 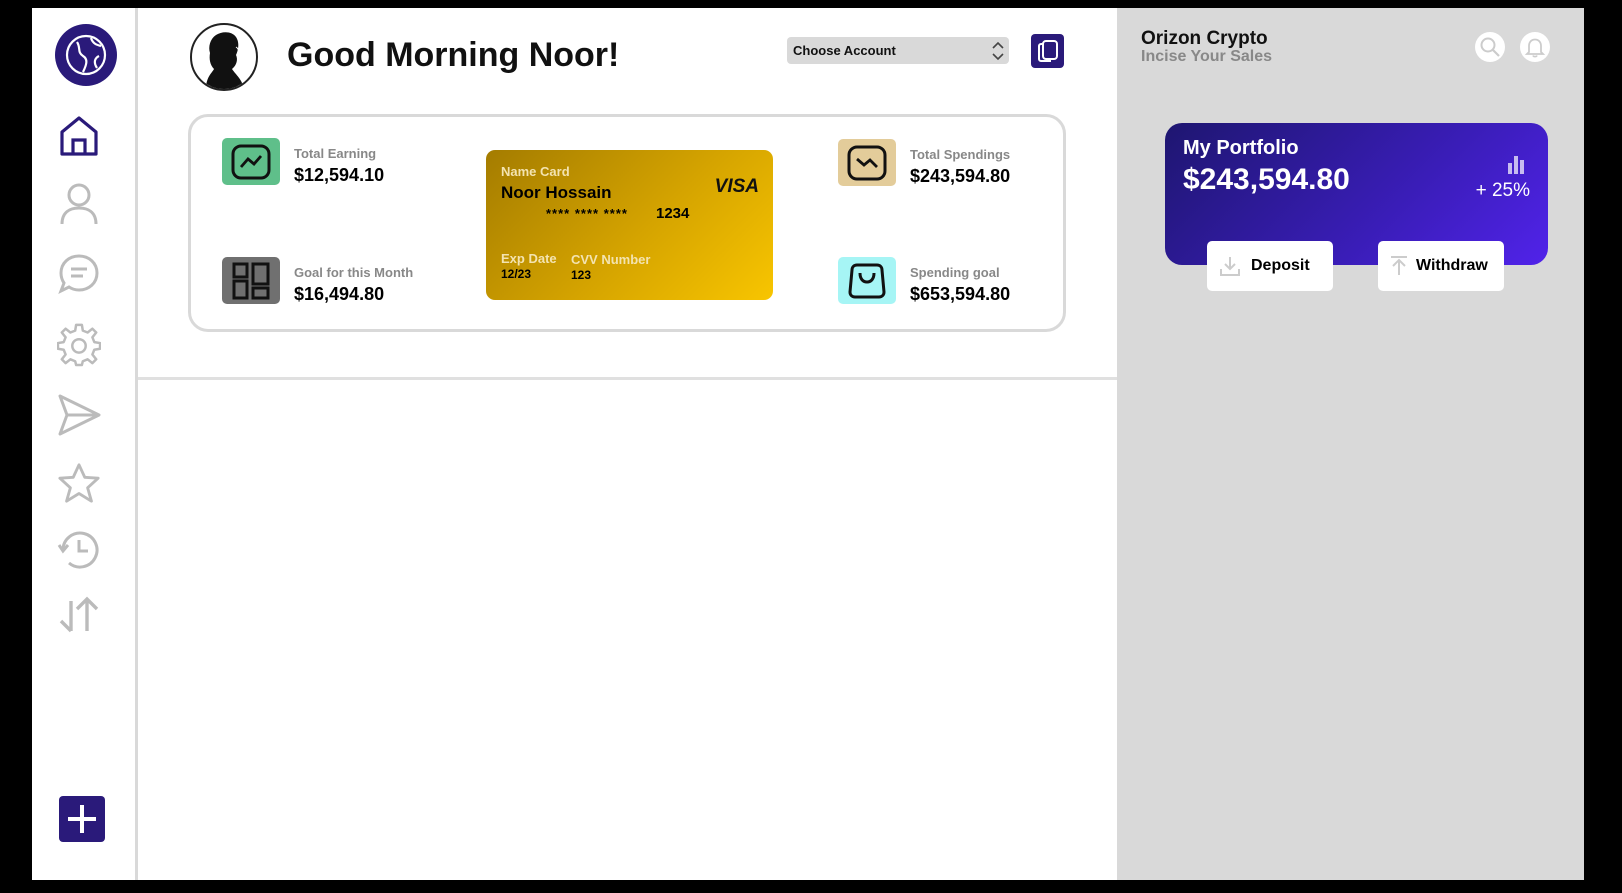 What do you see at coordinates (867, 280) in the screenshot?
I see `shopping-bag-icon` at bounding box center [867, 280].